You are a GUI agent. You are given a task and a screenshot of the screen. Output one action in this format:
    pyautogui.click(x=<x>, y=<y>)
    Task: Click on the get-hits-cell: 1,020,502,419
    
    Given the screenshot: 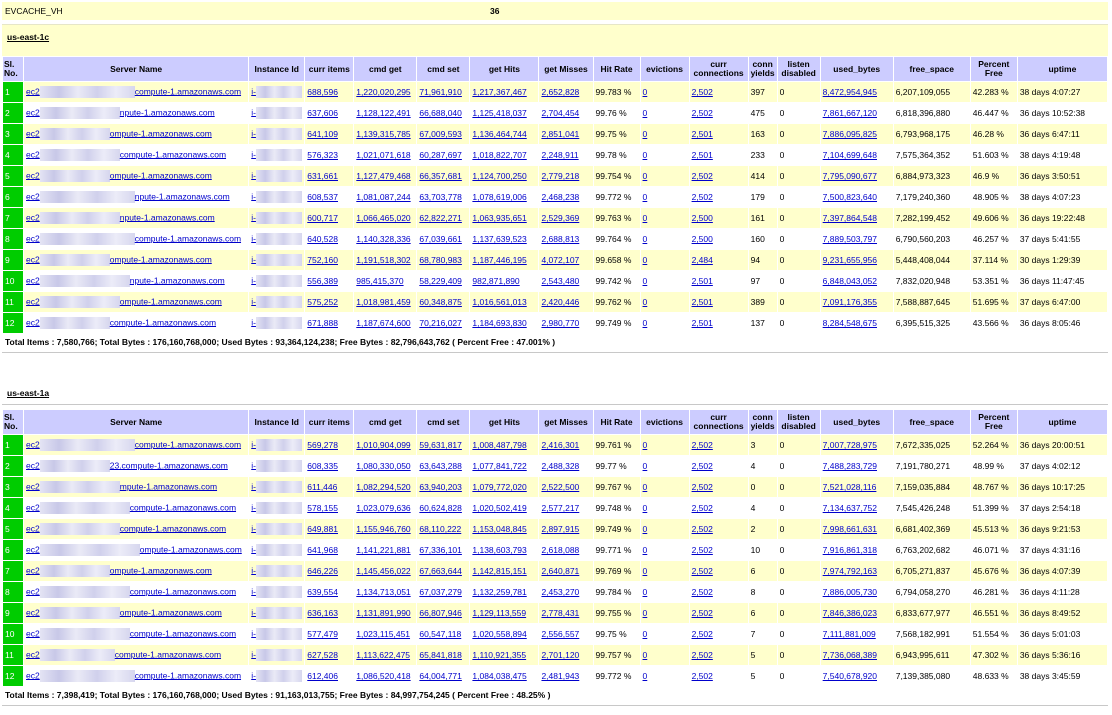 What is the action you would take?
    pyautogui.click(x=504, y=508)
    